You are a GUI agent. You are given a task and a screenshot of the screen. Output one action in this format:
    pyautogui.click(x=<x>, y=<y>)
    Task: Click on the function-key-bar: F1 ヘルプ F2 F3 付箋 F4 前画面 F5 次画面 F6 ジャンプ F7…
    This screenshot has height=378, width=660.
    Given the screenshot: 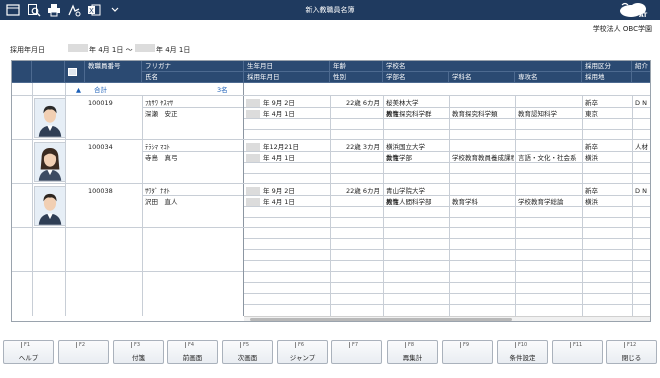 What is the action you would take?
    pyautogui.click(x=331, y=352)
    